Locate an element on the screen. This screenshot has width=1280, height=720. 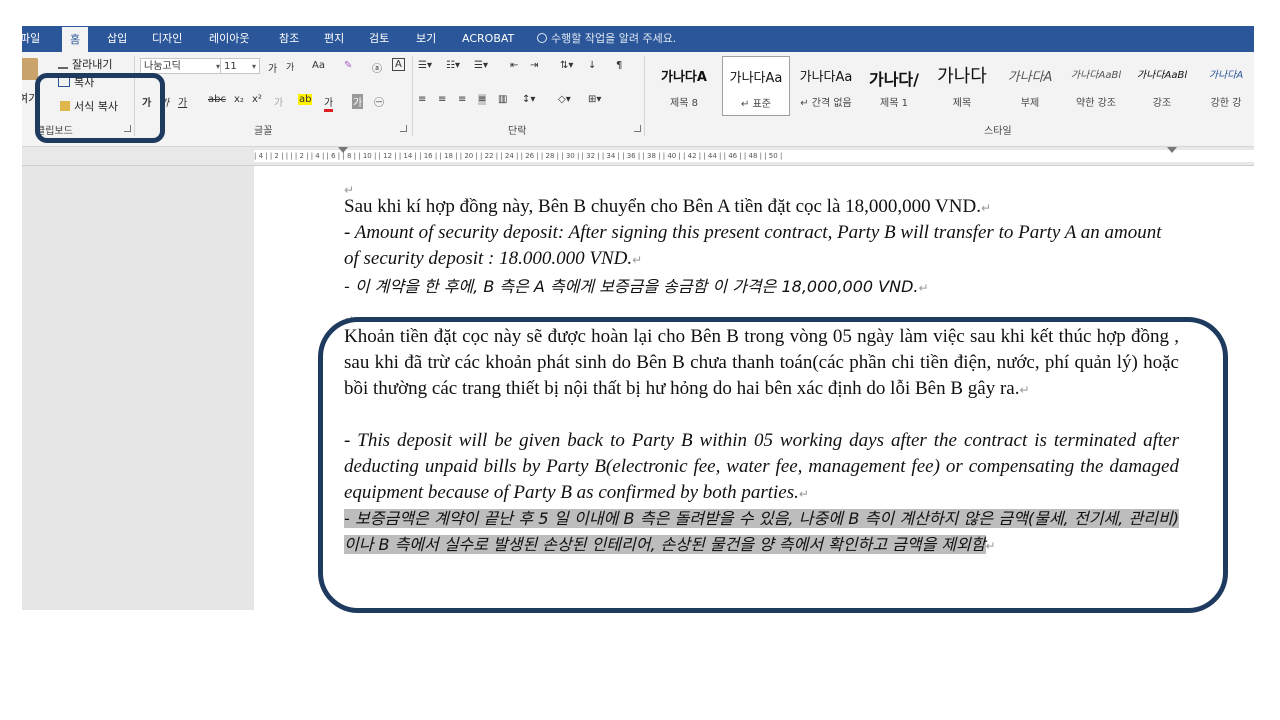
sort-icon: ↓ is located at coordinates (592, 65).